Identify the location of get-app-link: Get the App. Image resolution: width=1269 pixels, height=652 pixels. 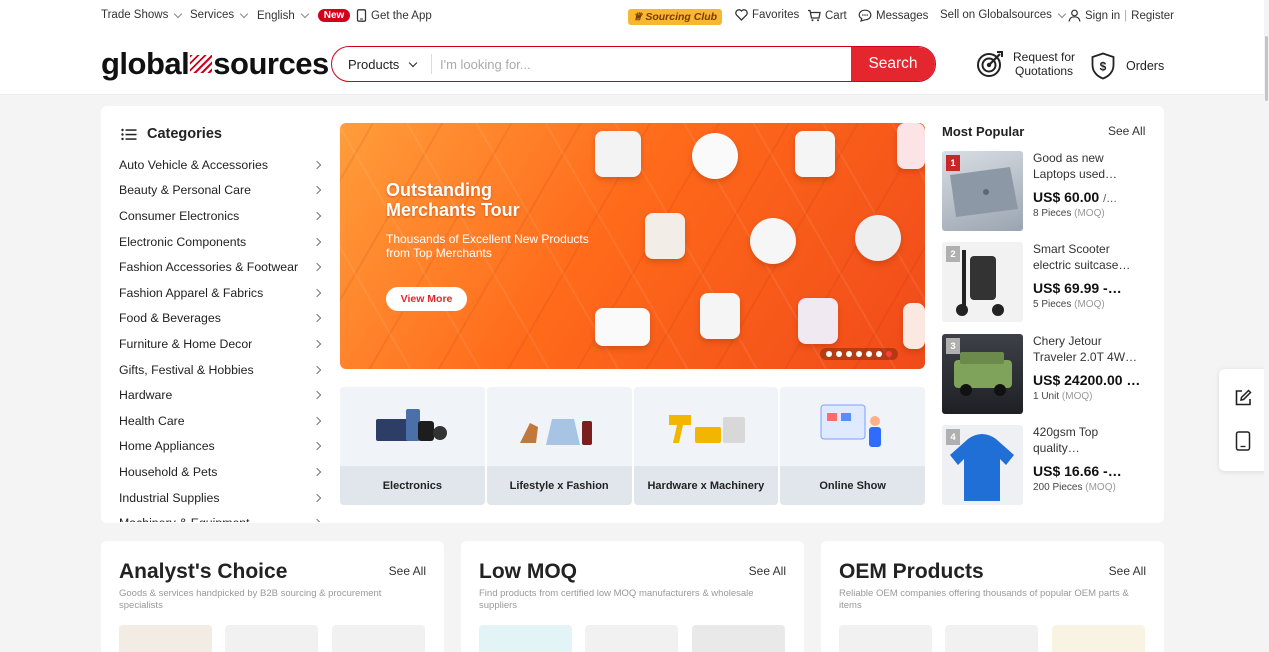
(394, 15).